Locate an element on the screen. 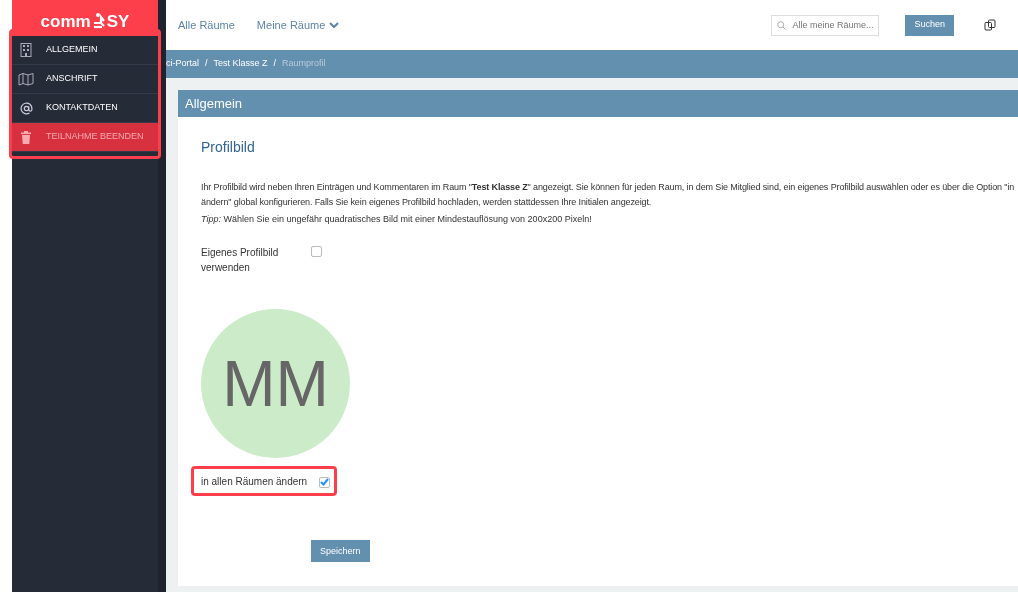  logo: comm SY is located at coordinates (85, 18).